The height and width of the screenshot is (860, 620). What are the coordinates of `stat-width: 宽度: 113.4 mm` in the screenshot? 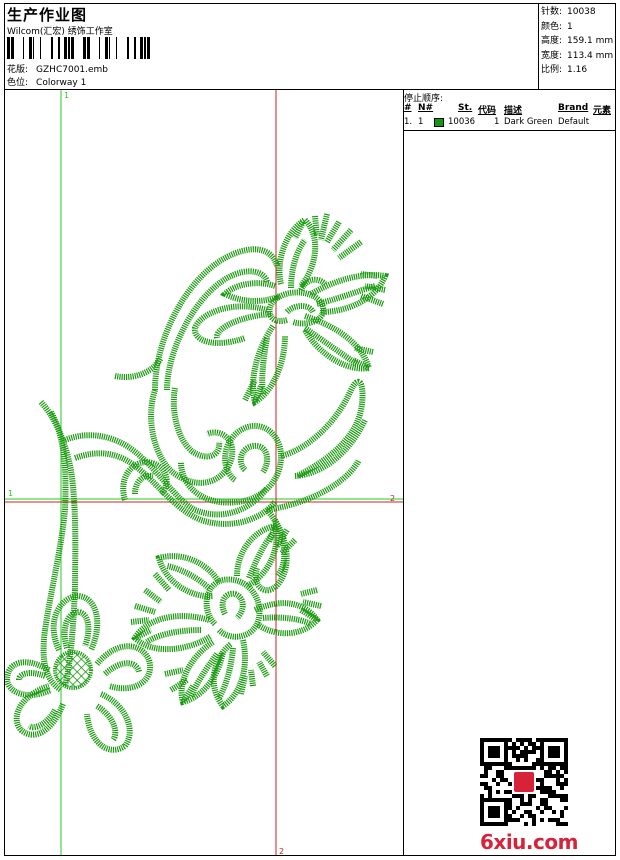 It's located at (577, 55).